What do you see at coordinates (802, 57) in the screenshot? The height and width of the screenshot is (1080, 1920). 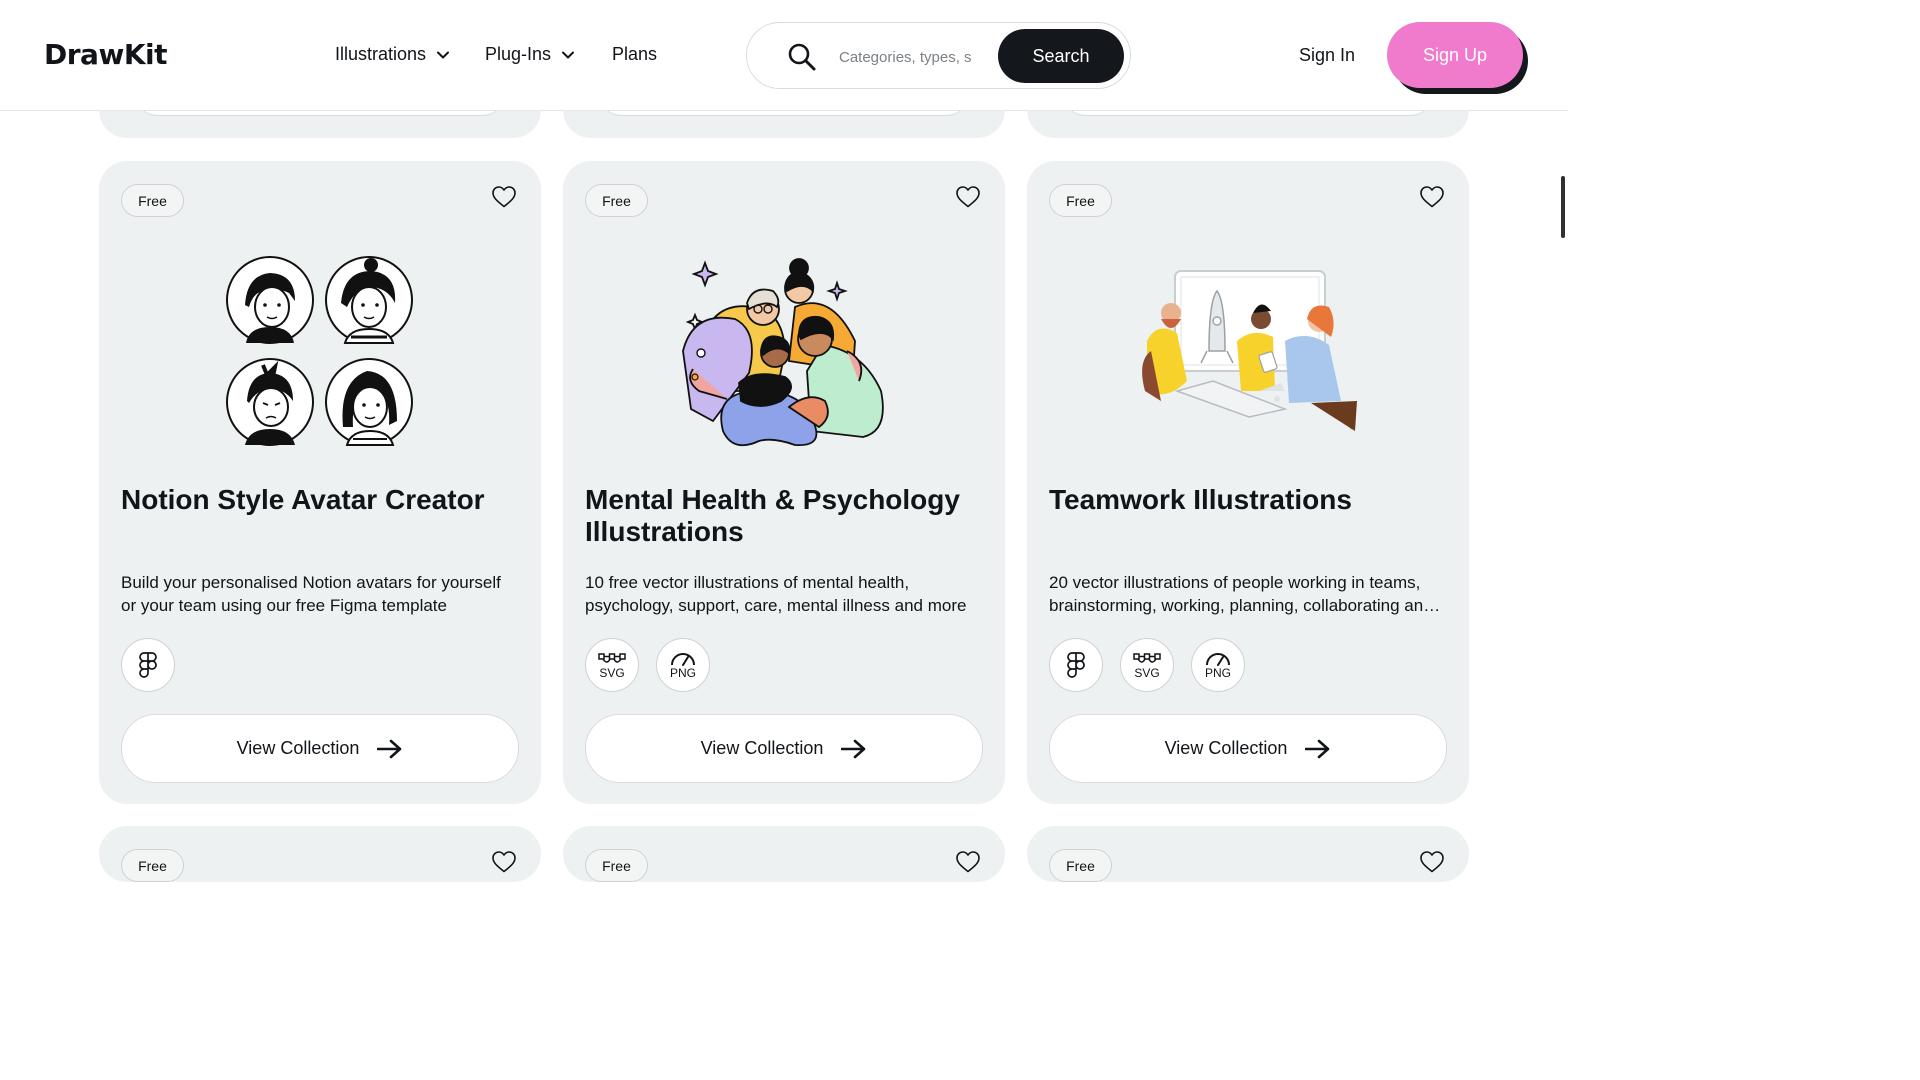 I see `search-icon` at bounding box center [802, 57].